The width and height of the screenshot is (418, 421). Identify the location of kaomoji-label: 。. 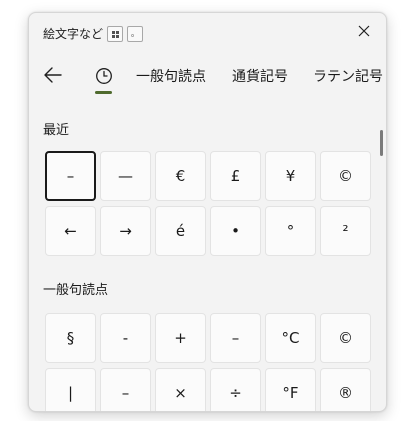
(135, 33).